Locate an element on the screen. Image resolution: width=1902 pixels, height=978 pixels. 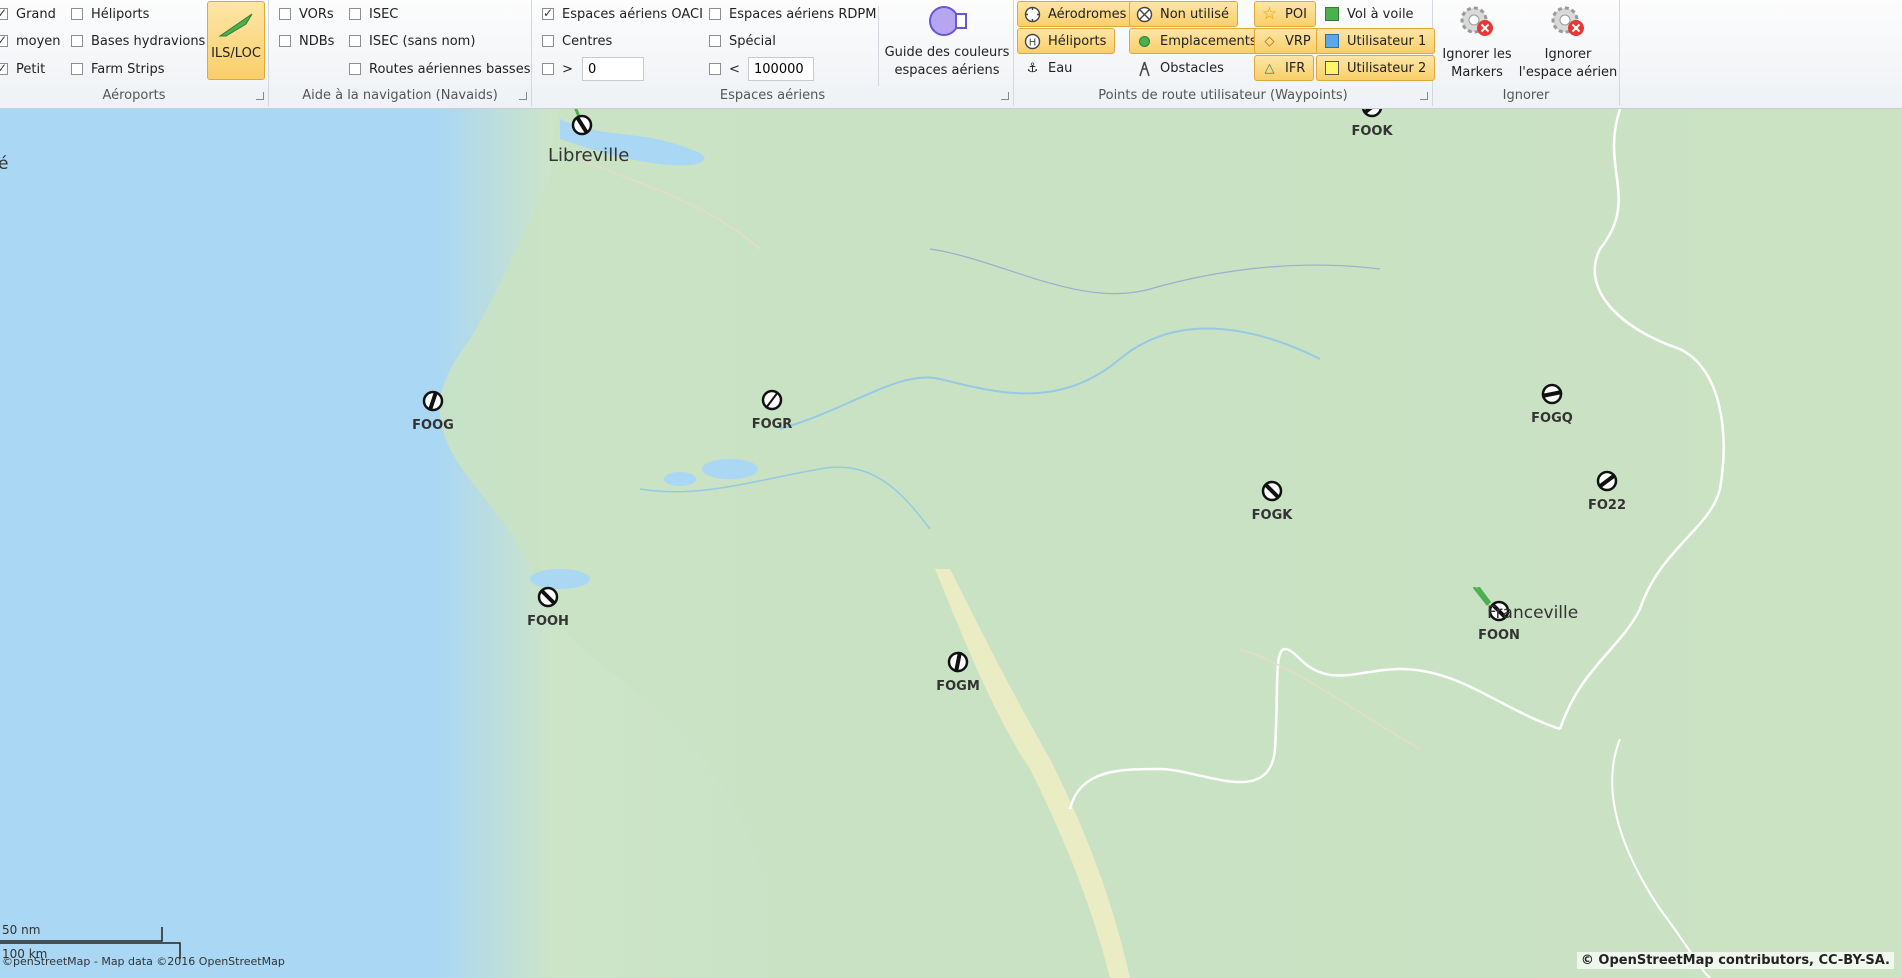
button-label: IFR is located at coordinates (1295, 68).